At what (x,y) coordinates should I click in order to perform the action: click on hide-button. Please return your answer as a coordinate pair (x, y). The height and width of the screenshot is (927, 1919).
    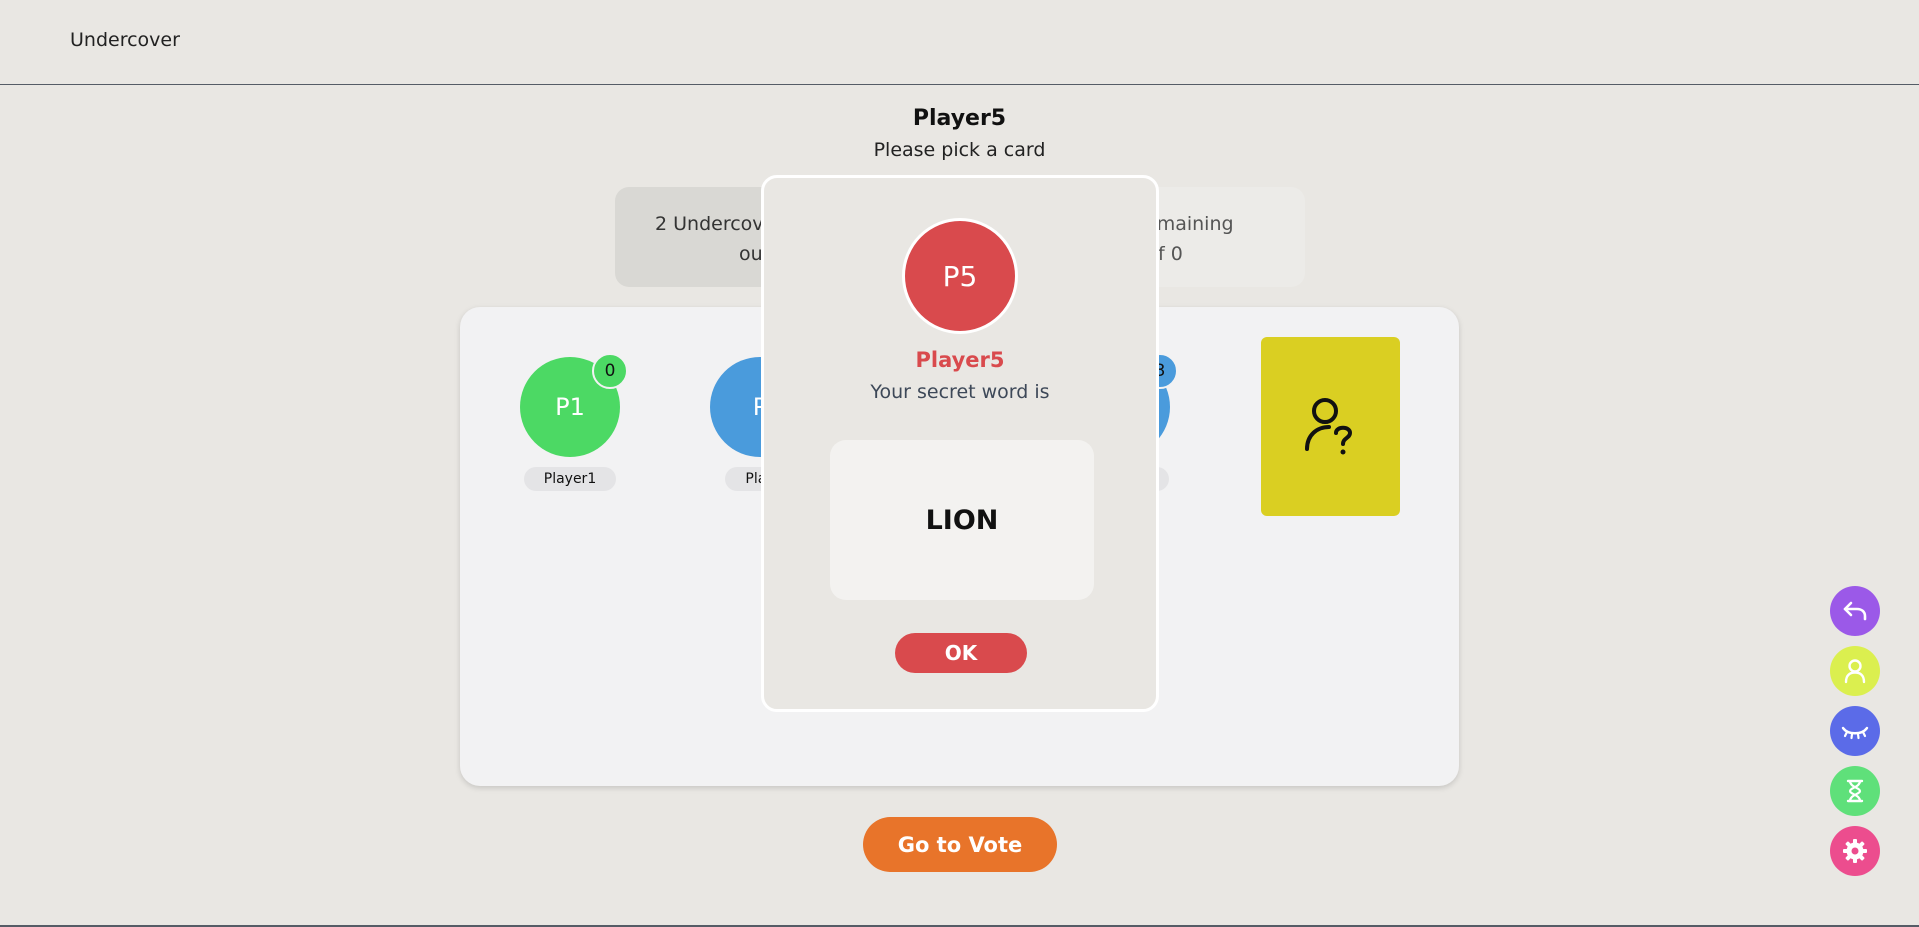
    Looking at the image, I should click on (1855, 731).